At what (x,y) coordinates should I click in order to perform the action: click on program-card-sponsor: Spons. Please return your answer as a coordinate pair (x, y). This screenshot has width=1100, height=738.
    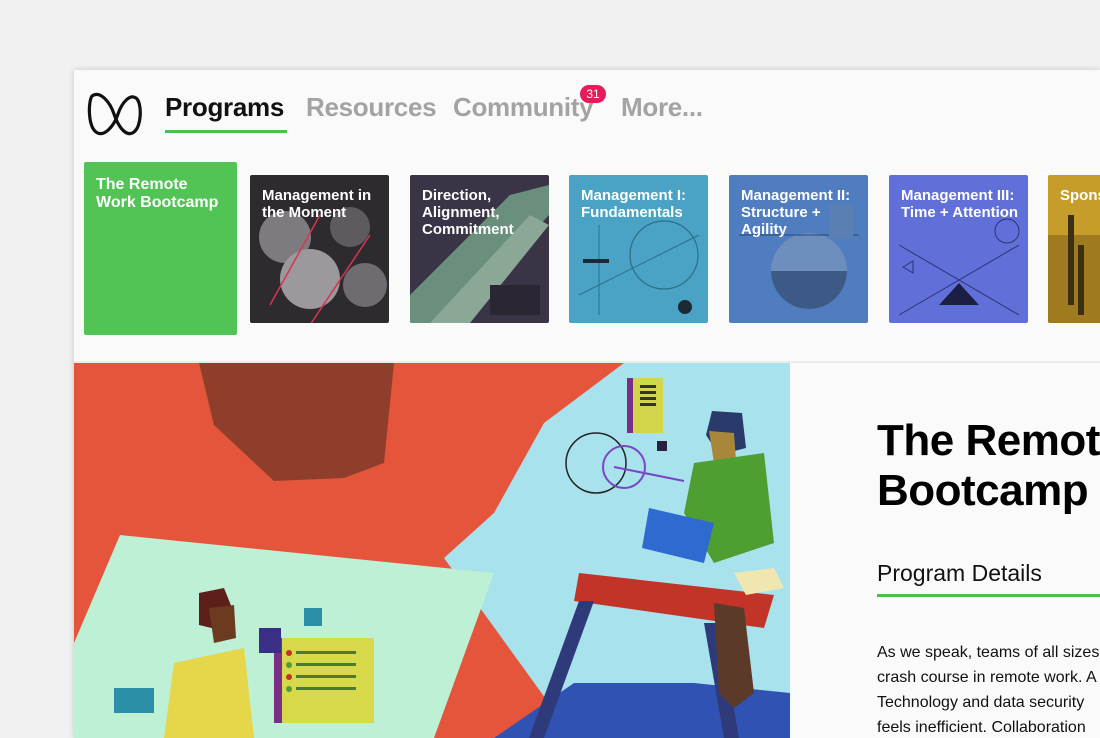
    Looking at the image, I should click on (1074, 249).